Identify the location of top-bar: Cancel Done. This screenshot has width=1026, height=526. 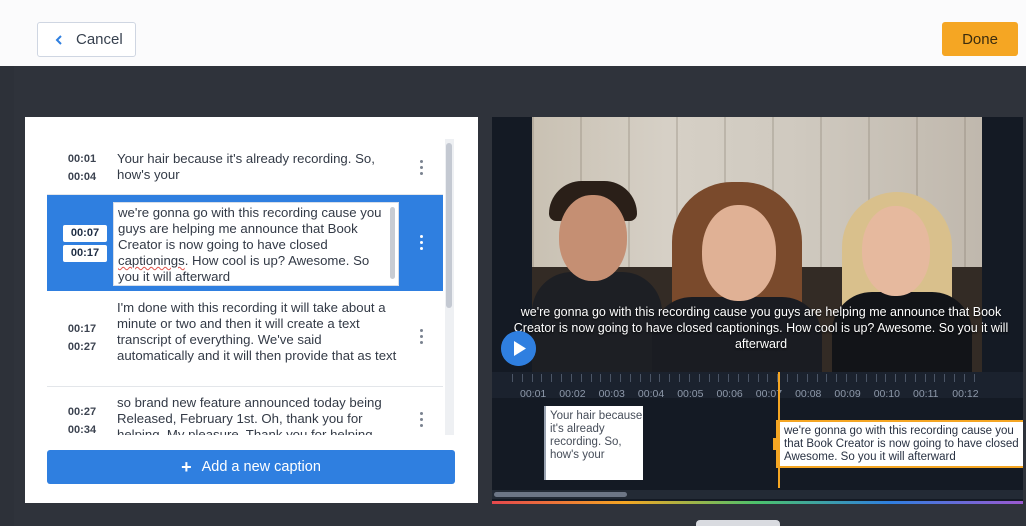
(513, 33).